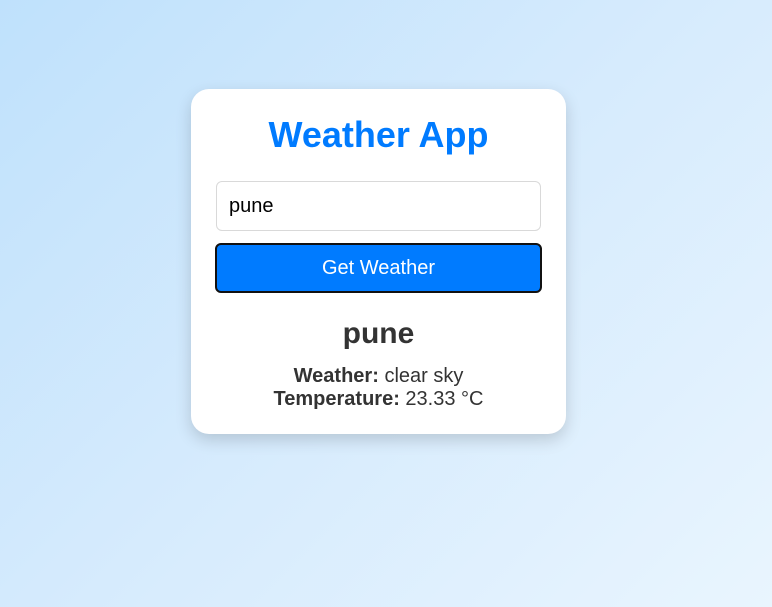  I want to click on weather-line: Weather: clear sky, so click(378, 376).